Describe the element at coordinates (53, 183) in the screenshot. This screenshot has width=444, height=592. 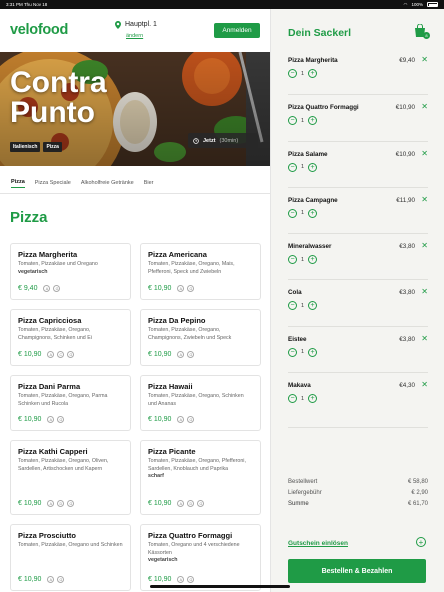
I see `tab-pizza-speciale: Pizza Speciale` at that location.